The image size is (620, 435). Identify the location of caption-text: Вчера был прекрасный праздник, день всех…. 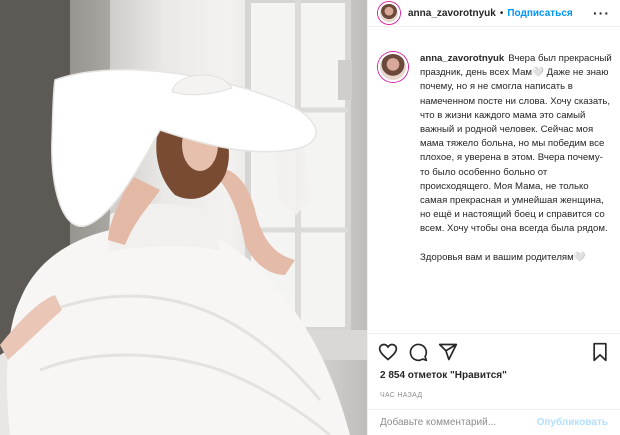
(516, 144).